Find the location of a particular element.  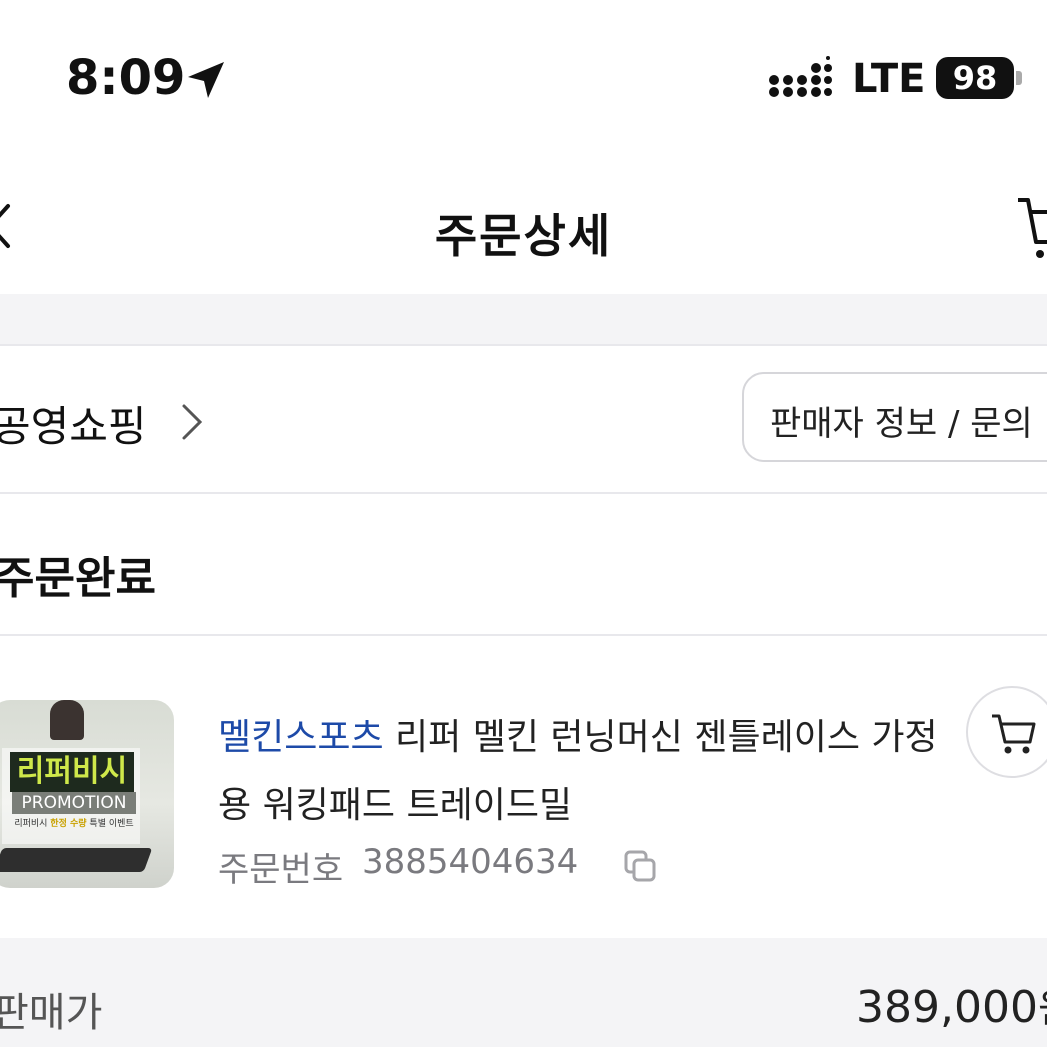

product-brand: 멜킨스포츠 is located at coordinates (301, 737).